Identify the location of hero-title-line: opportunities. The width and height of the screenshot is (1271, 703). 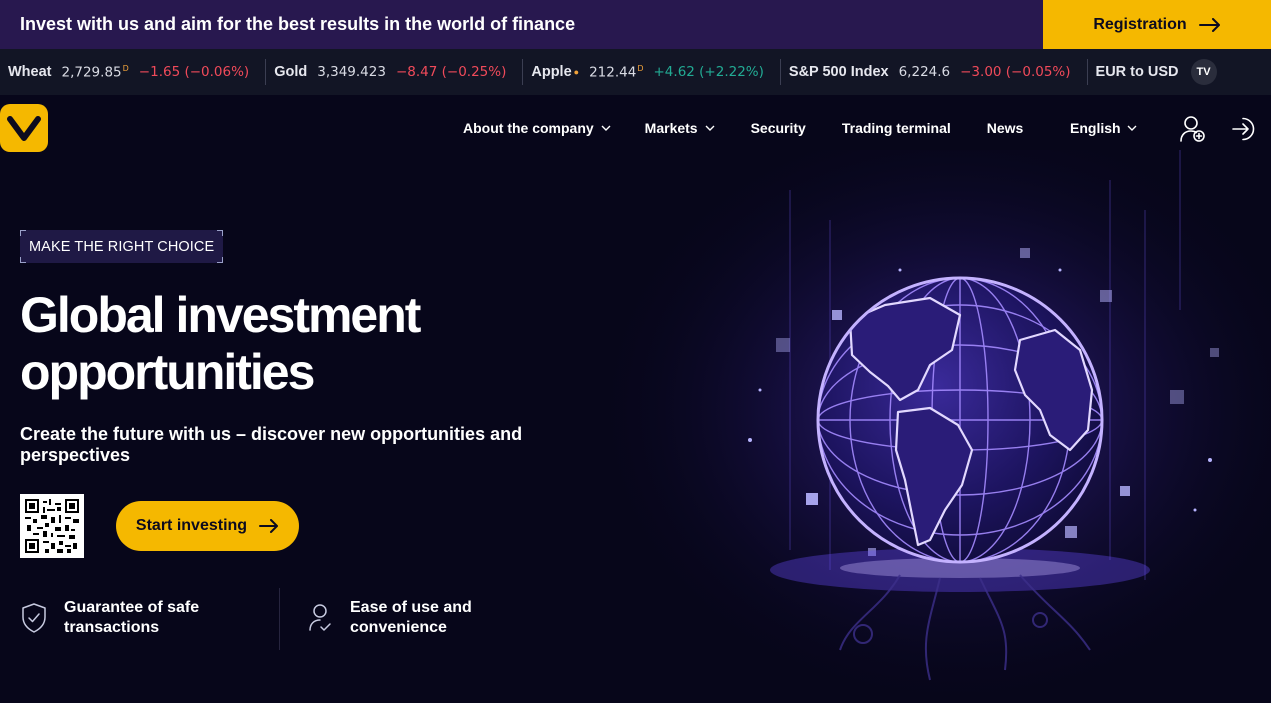
(167, 372).